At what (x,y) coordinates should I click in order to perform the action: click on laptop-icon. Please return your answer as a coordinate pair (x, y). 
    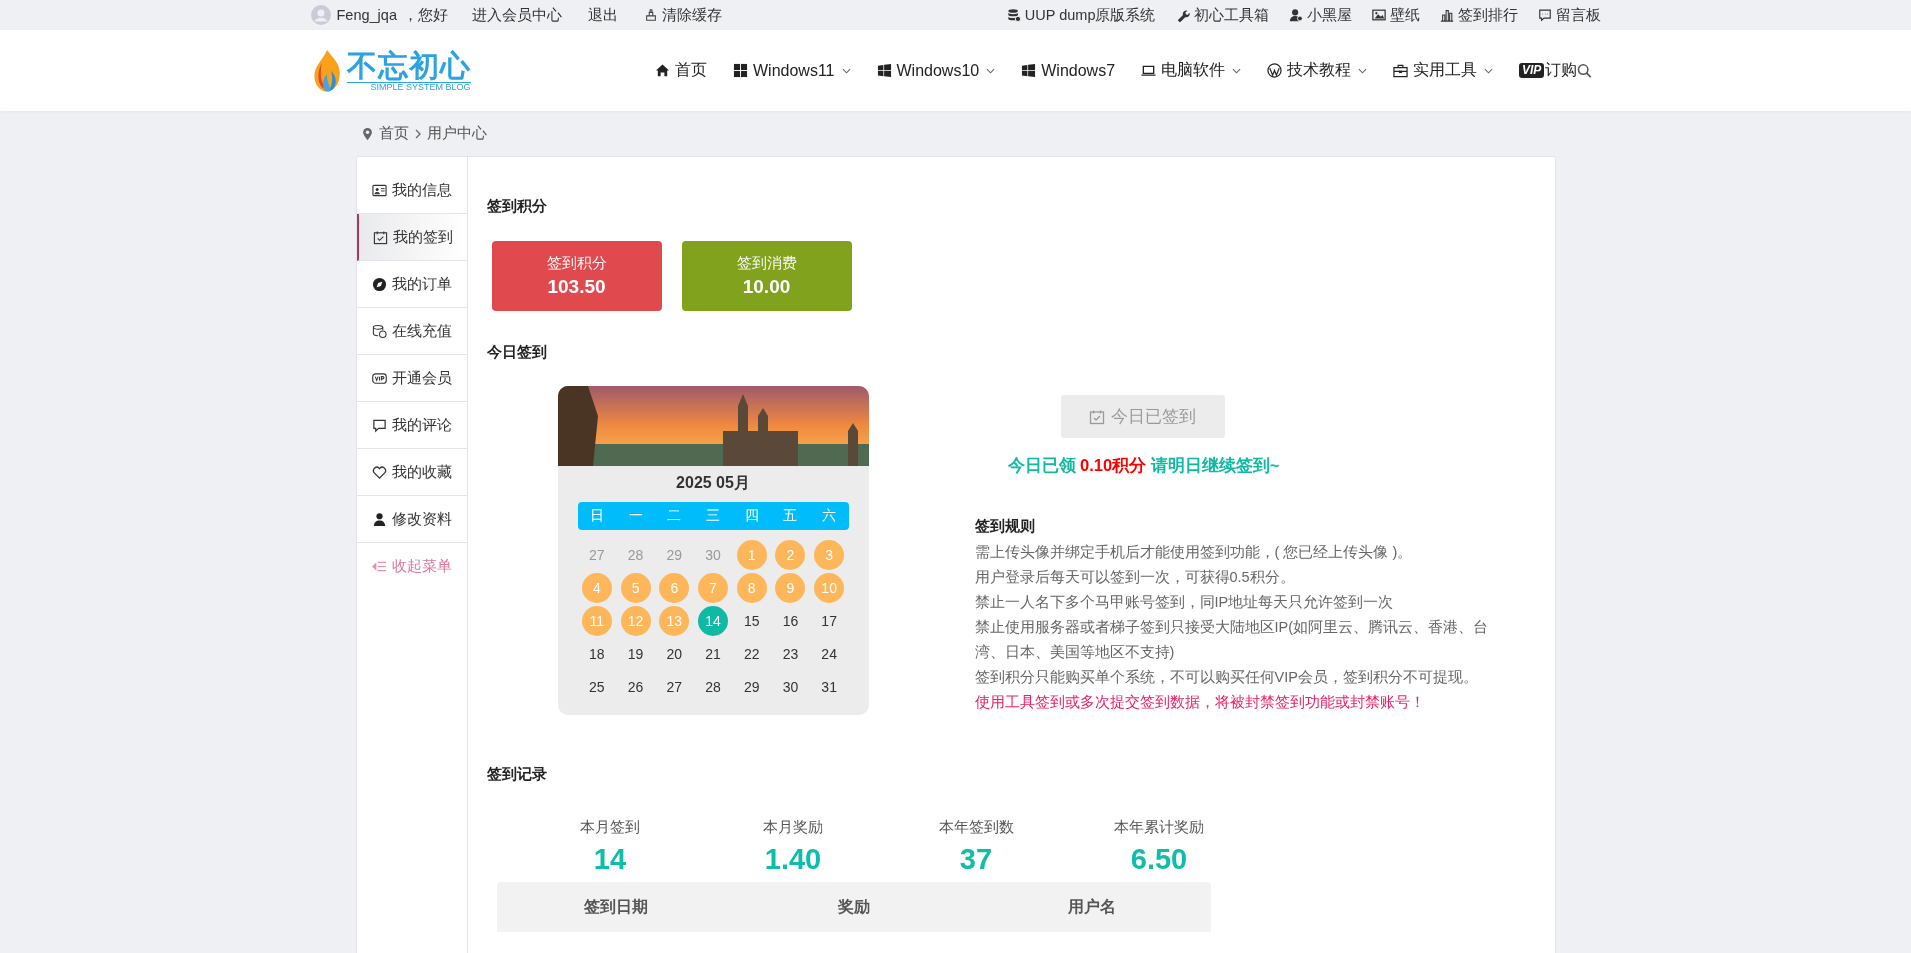
    Looking at the image, I should click on (1149, 70).